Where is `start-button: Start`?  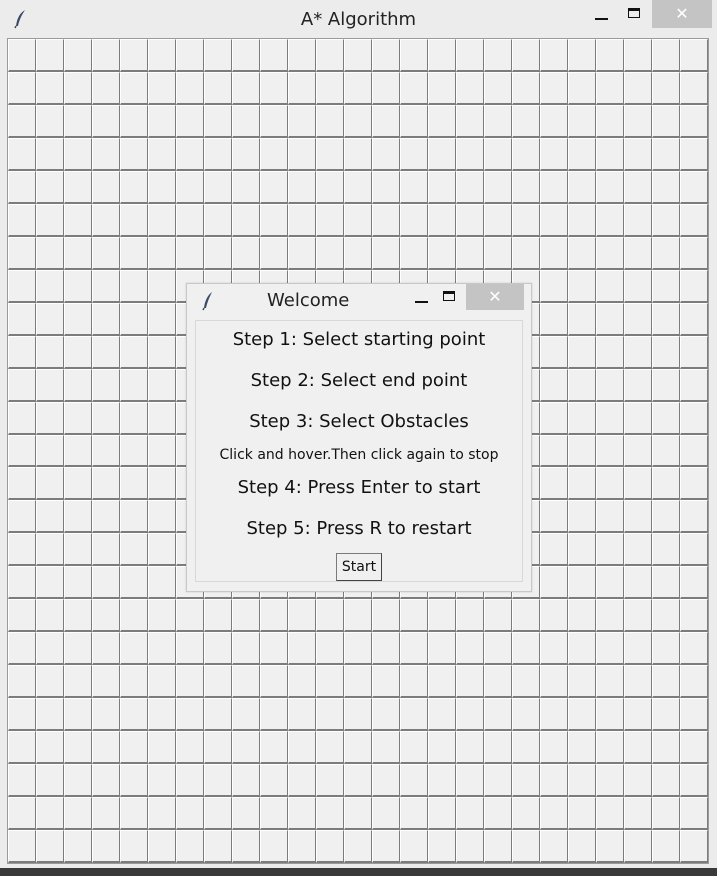 start-button: Start is located at coordinates (359, 567).